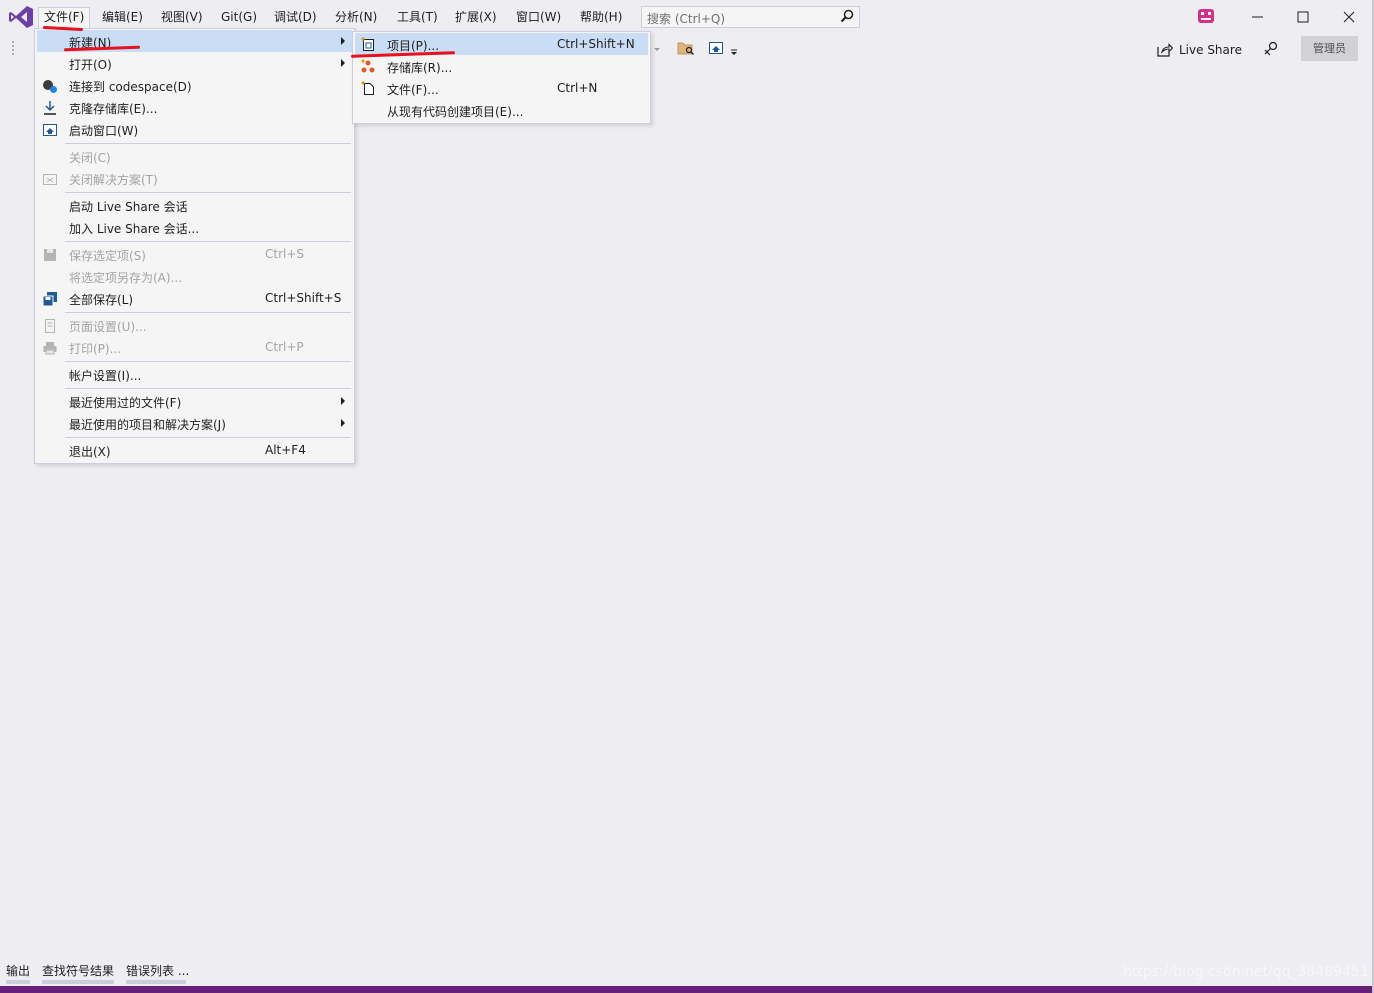  Describe the element at coordinates (657, 49) in the screenshot. I see `dropdown-chevron-icon` at that location.